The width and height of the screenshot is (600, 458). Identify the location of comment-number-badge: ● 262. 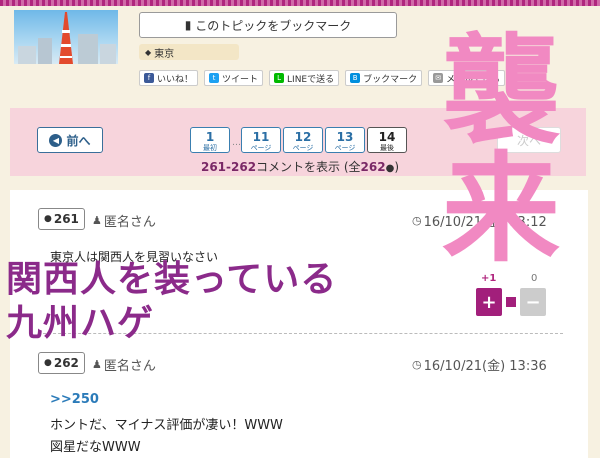
(61, 363).